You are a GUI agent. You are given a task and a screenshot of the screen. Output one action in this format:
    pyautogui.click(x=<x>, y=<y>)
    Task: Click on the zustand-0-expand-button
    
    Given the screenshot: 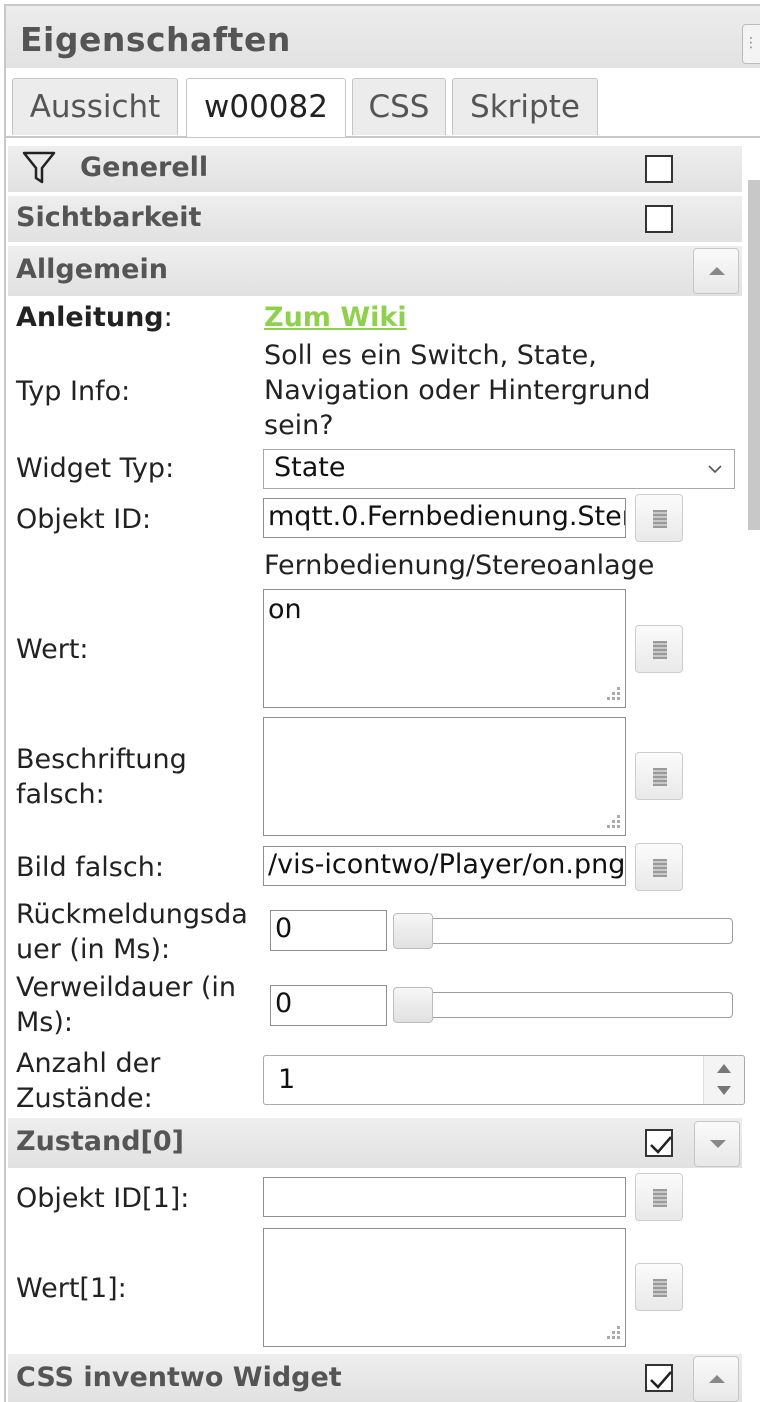 What is the action you would take?
    pyautogui.click(x=717, y=1144)
    